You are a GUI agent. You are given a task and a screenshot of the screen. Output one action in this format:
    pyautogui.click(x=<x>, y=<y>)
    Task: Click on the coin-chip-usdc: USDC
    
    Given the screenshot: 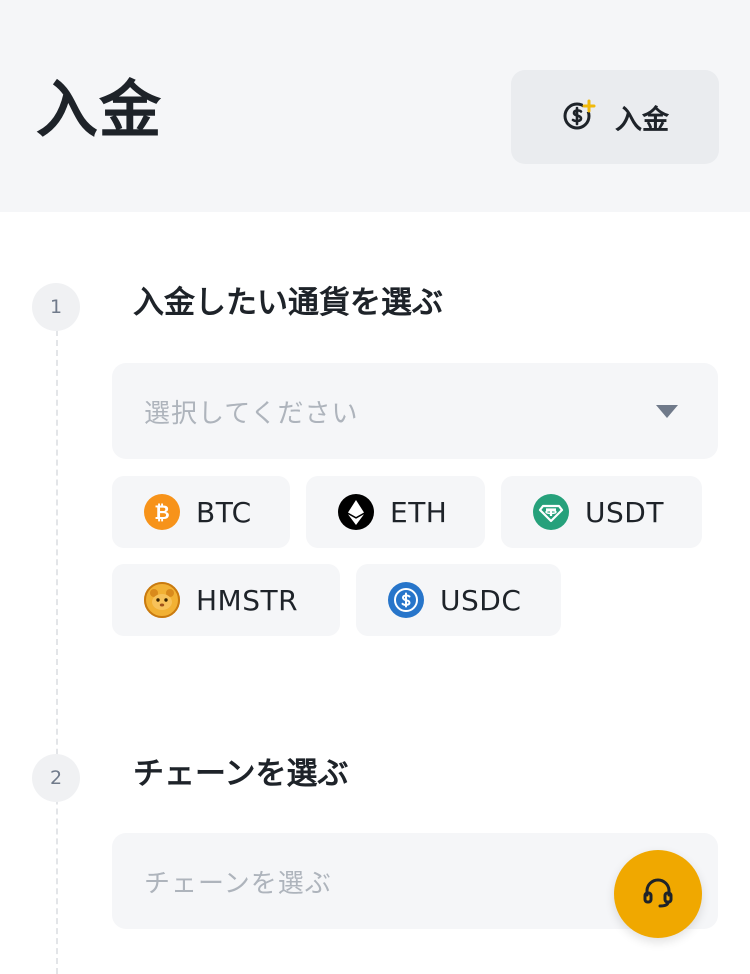 What is the action you would take?
    pyautogui.click(x=458, y=600)
    